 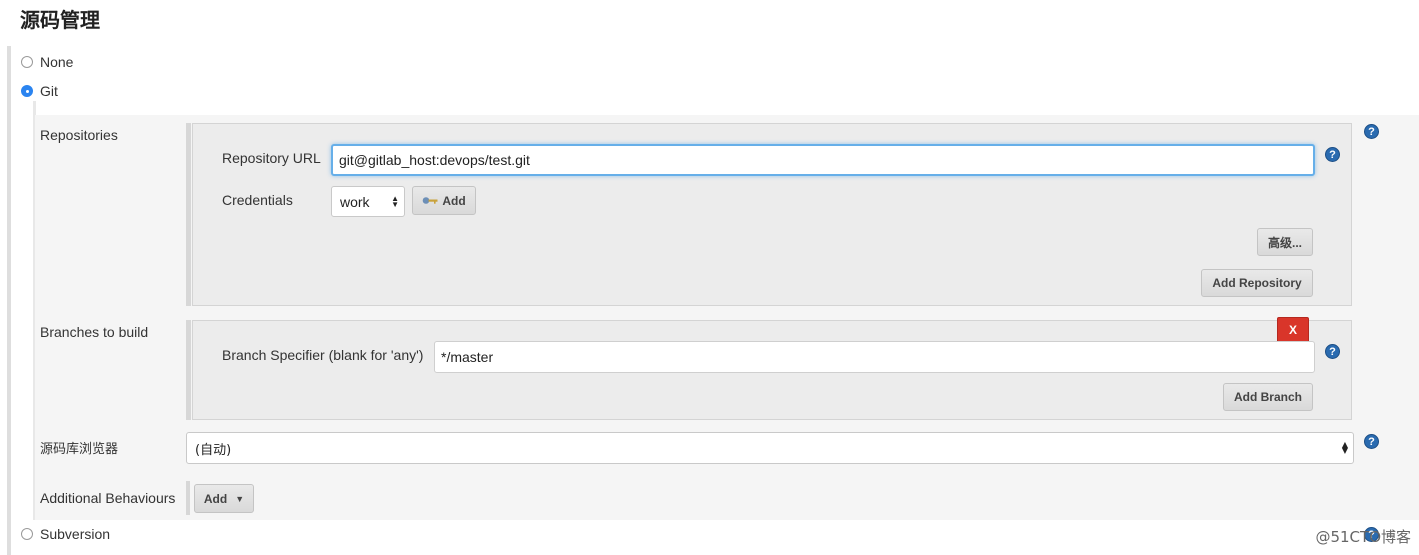 What do you see at coordinates (60, 20) in the screenshot?
I see `page-title: 源码管理` at bounding box center [60, 20].